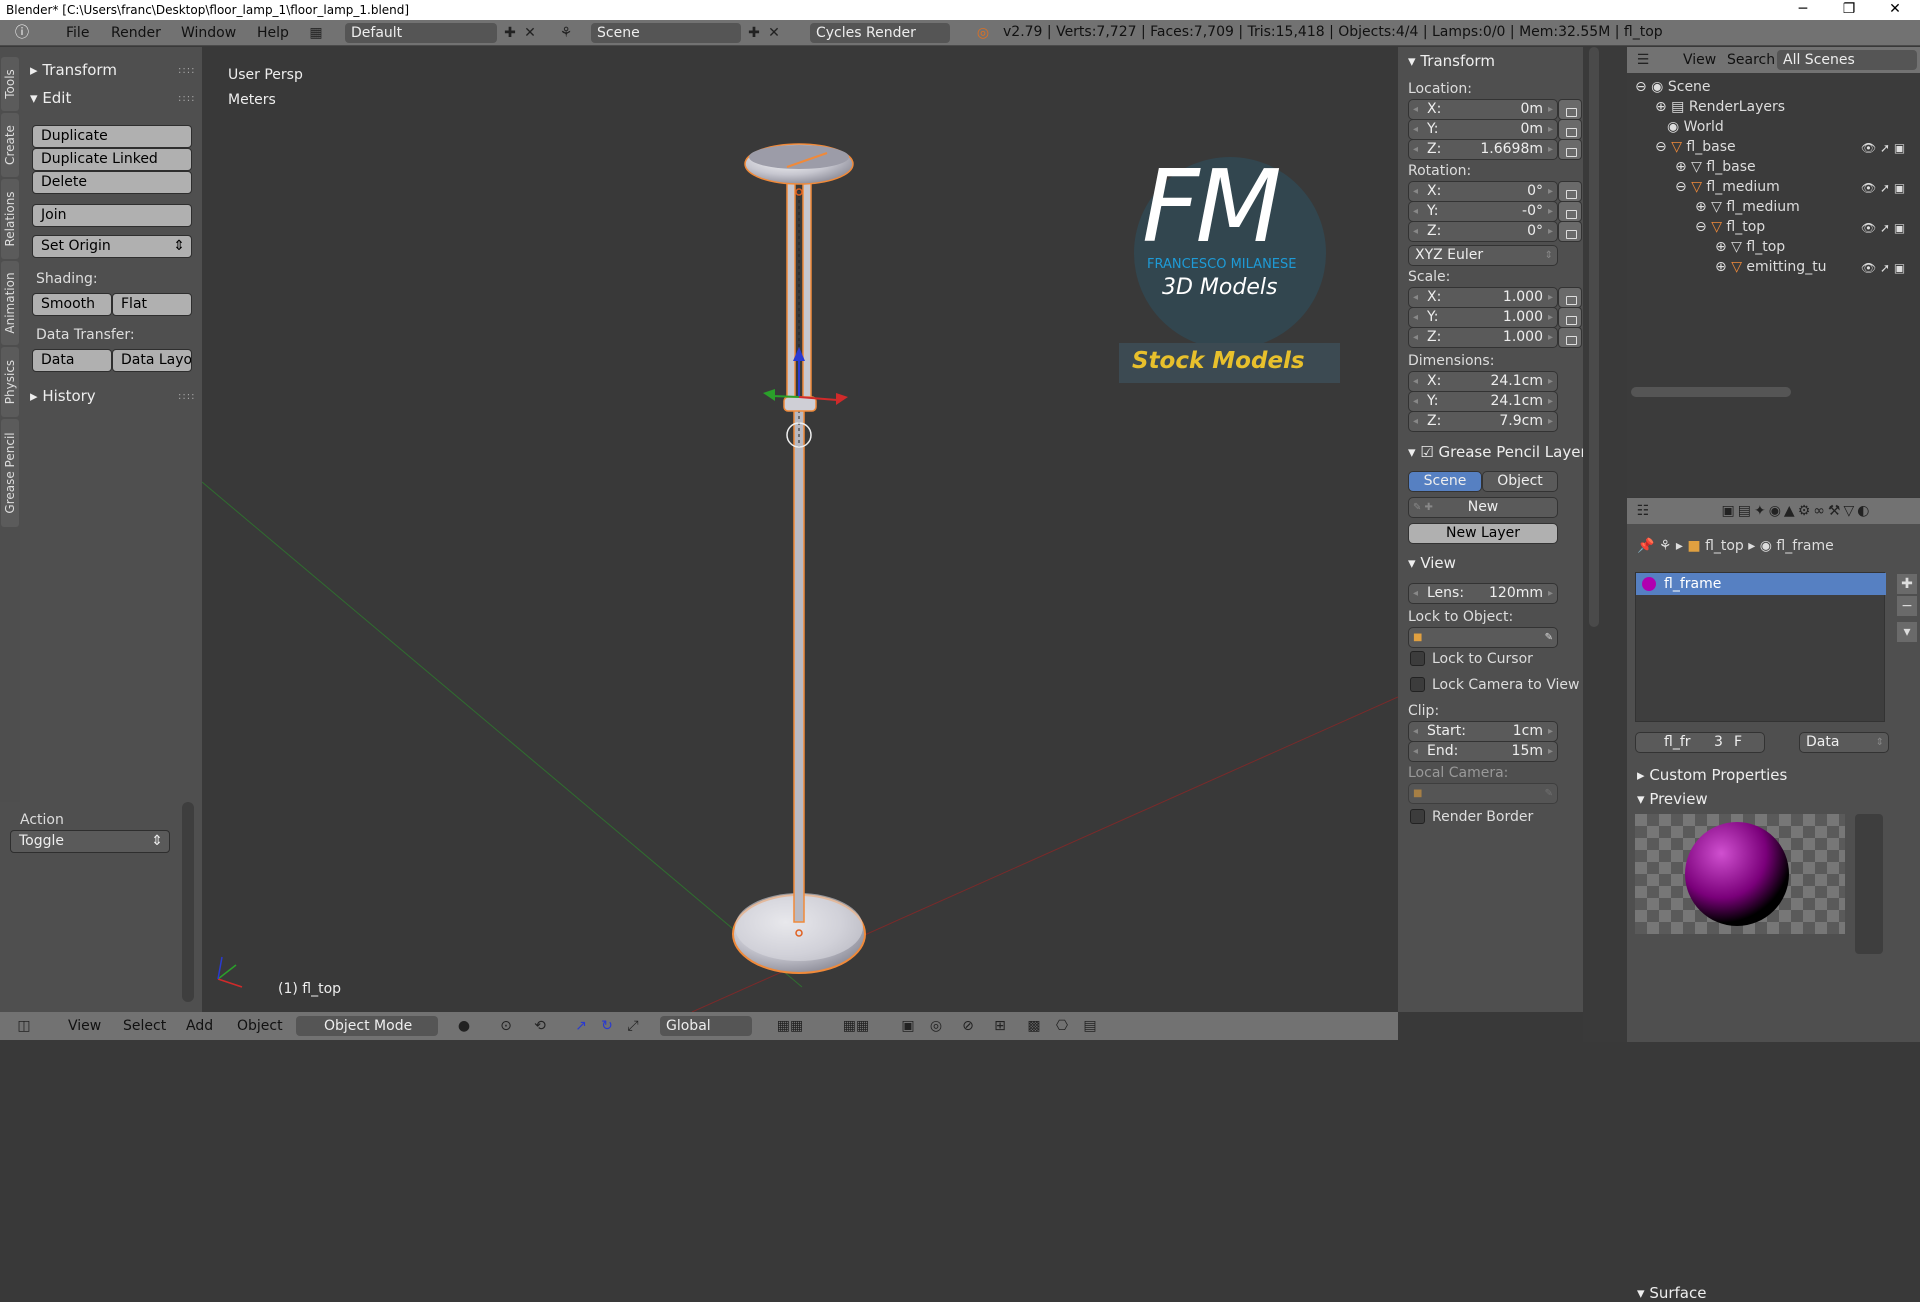  I want to click on surface-header: ▾ Surface, so click(1671, 1293).